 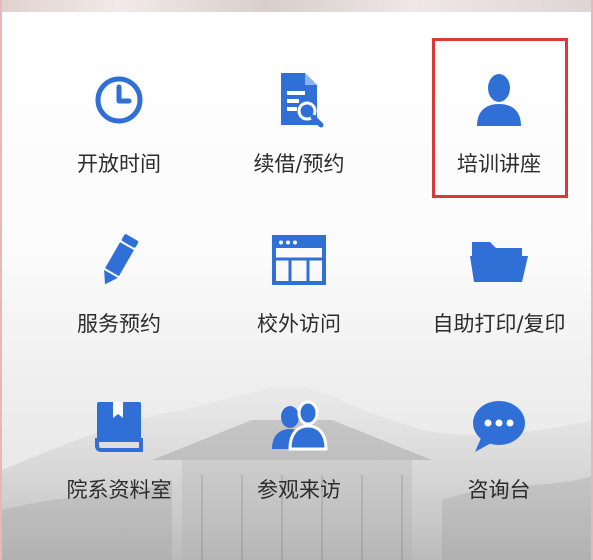 What do you see at coordinates (299, 138) in the screenshot?
I see `tile-renew-reserve: 续借/预约` at bounding box center [299, 138].